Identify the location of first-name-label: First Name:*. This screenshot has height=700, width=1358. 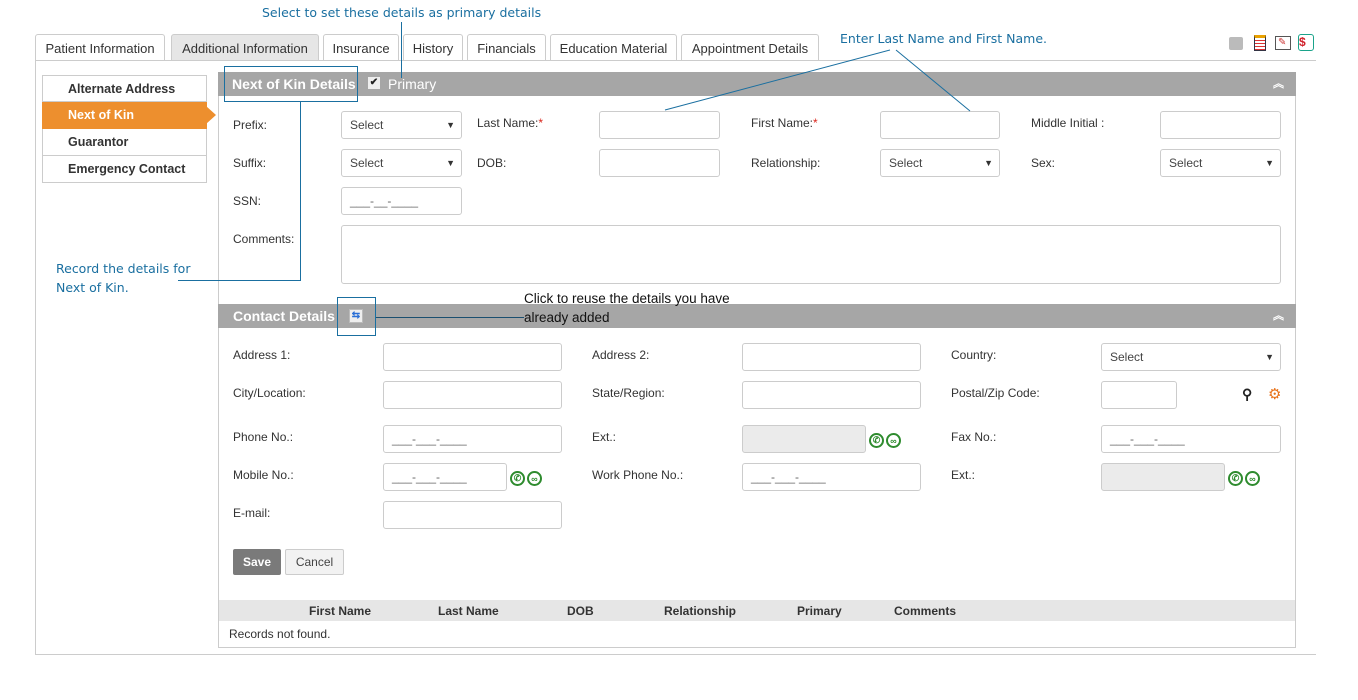
(784, 123).